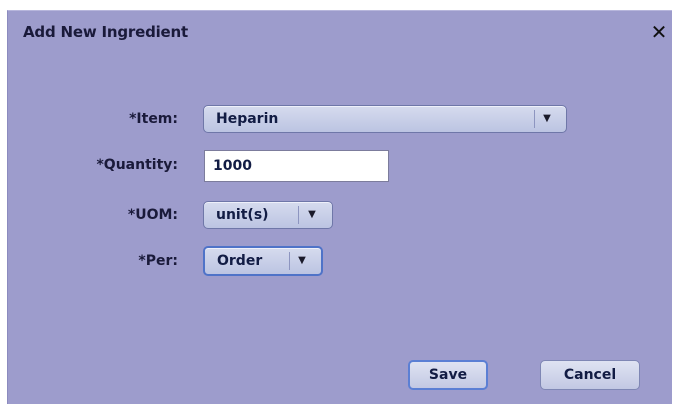 Image resolution: width=676 pixels, height=408 pixels. I want to click on item-label: *Item:, so click(153, 119).